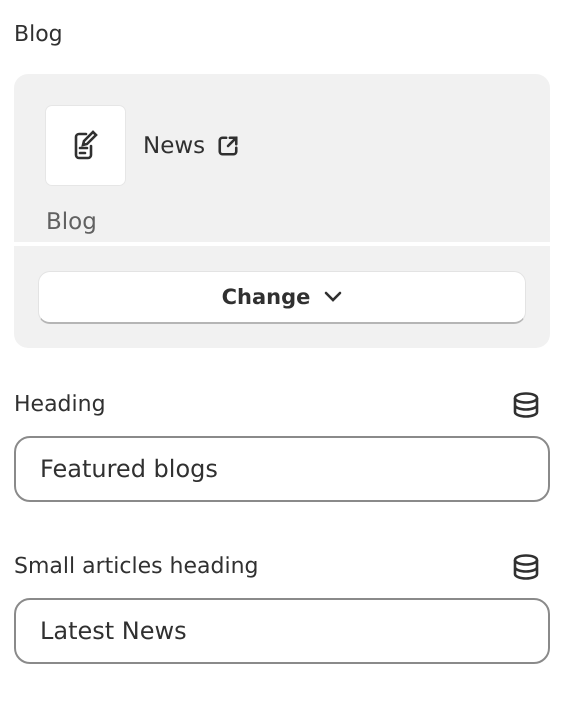  Describe the element at coordinates (85, 146) in the screenshot. I see `document-edit-icon` at that location.